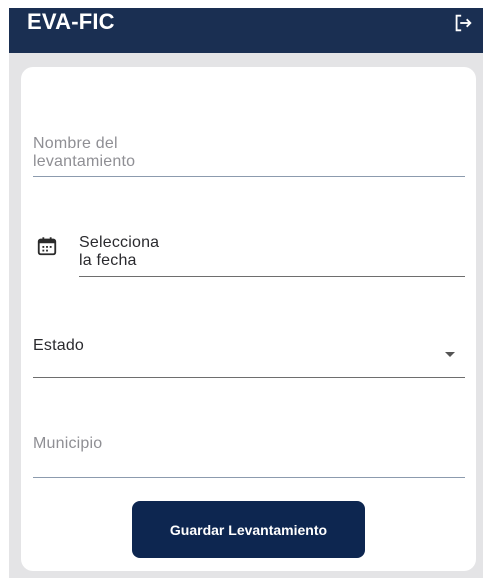 The height and width of the screenshot is (578, 483). Describe the element at coordinates (119, 251) in the screenshot. I see `fecha-placeholder: Selecciona la fecha` at that location.